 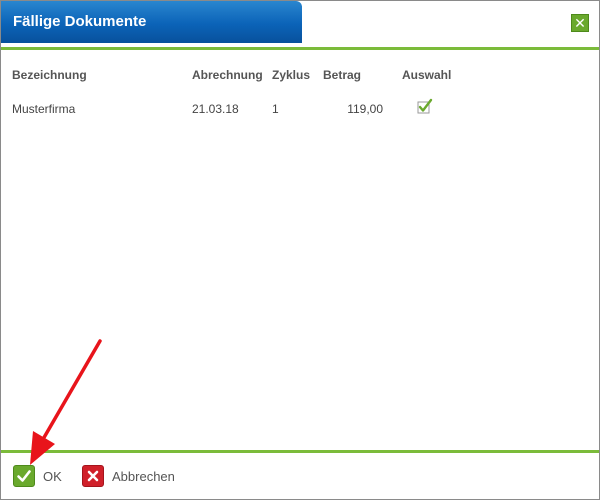 What do you see at coordinates (37, 476) in the screenshot?
I see `ok-button: OK` at bounding box center [37, 476].